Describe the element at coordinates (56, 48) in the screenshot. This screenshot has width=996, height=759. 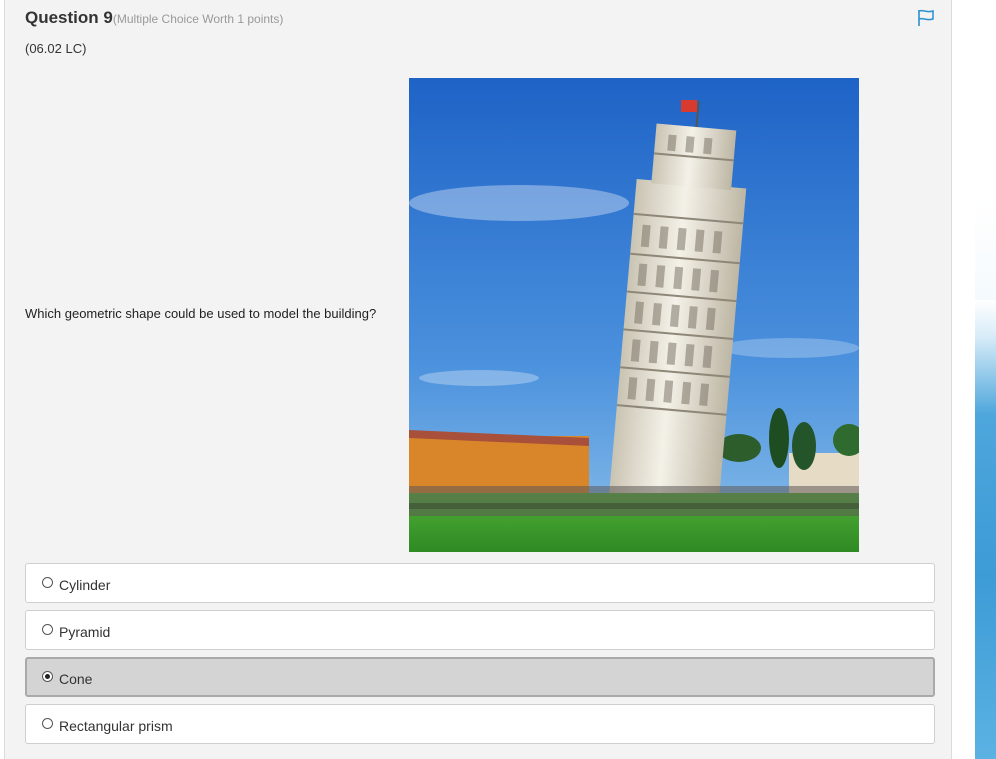
I see `question-code: (06.02 LC)` at that location.